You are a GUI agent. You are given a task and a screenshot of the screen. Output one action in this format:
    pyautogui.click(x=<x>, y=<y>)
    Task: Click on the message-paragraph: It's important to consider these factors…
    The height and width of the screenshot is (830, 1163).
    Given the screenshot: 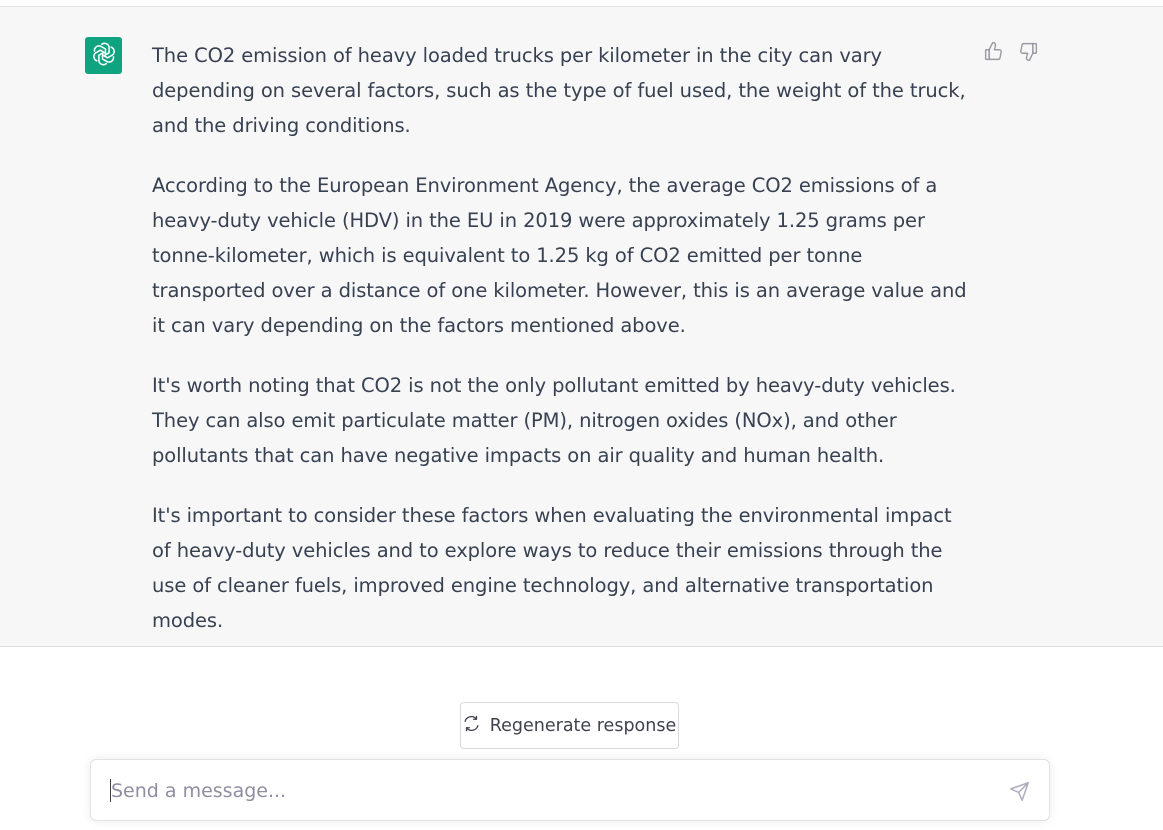 What is the action you would take?
    pyautogui.click(x=552, y=568)
    